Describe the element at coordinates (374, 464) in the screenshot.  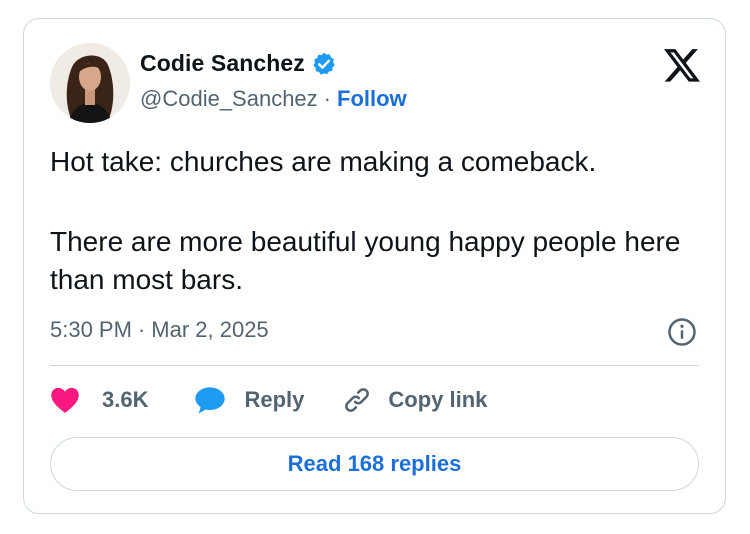
I see `read-replies-button: Read 168 replies` at that location.